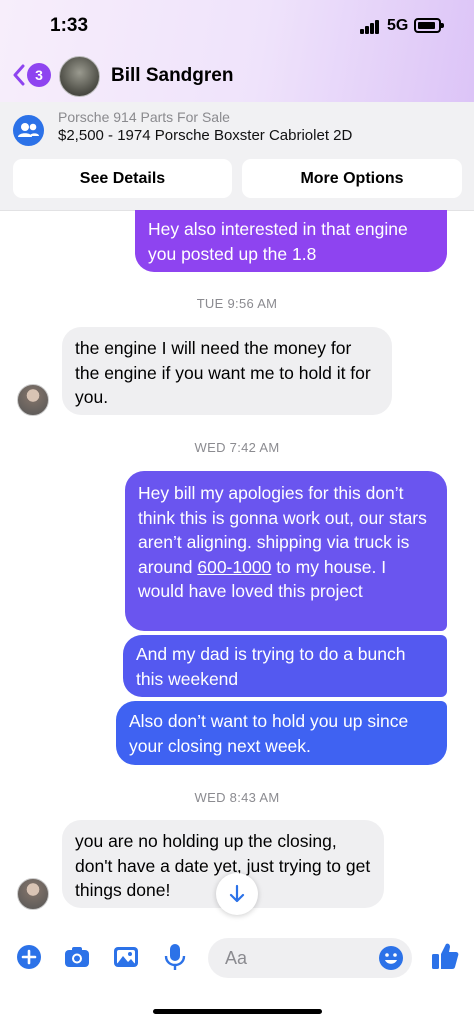 The image size is (474, 1025). Describe the element at coordinates (370, 27) in the screenshot. I see `signal-icon` at that location.